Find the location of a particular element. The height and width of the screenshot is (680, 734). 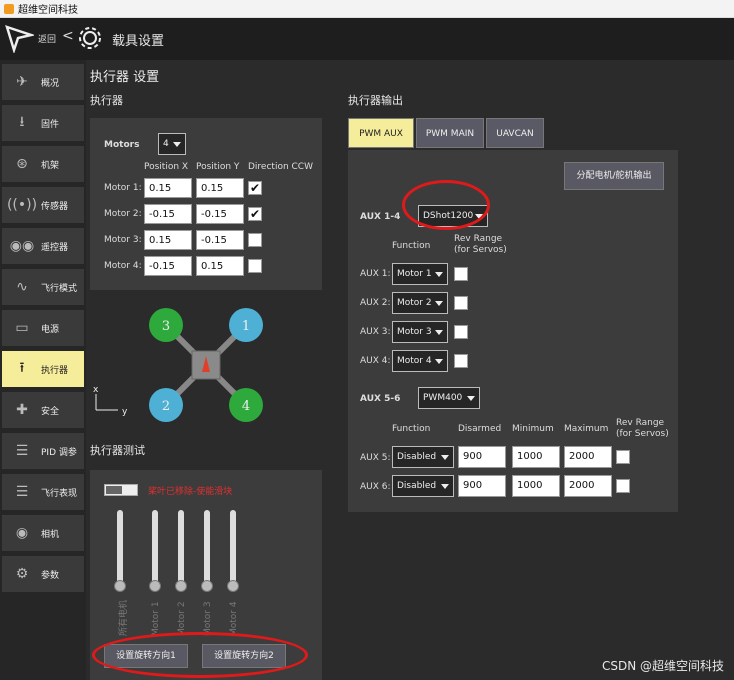

sidebar-item-label: 参数 is located at coordinates (50, 575).